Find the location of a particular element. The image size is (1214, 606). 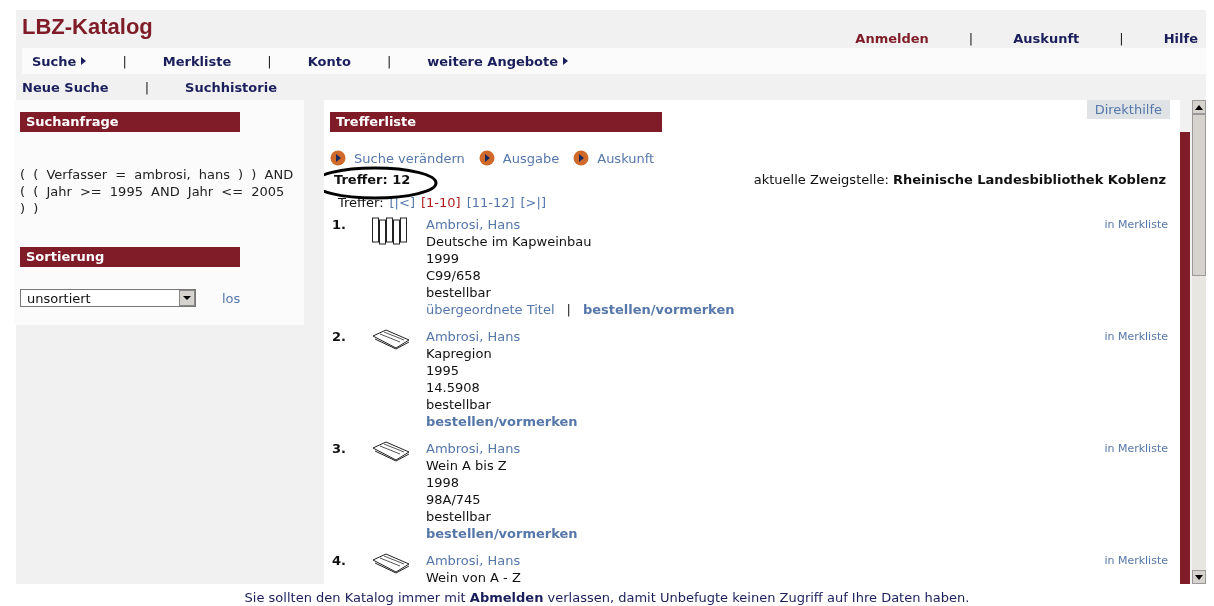

up-arrow-icon is located at coordinates (1199, 107).